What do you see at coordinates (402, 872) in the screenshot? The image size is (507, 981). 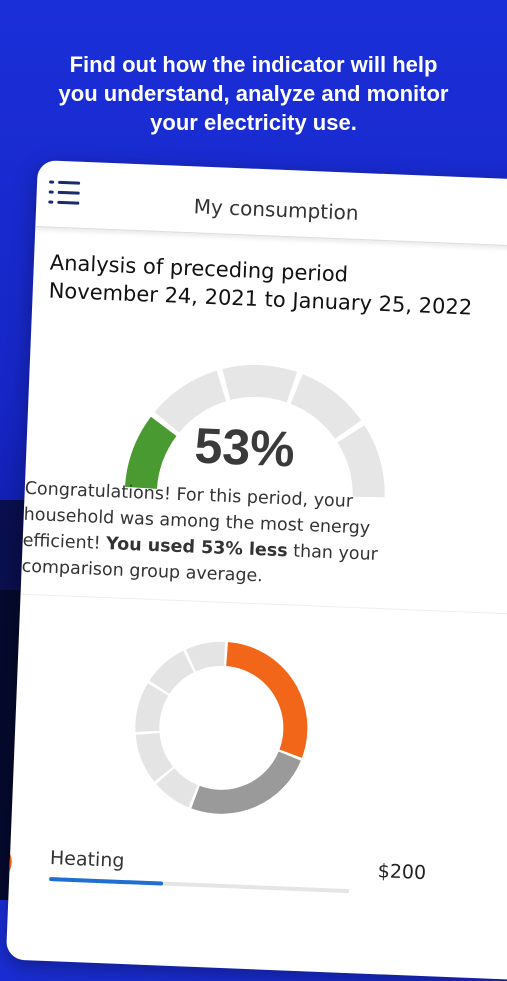 I see `heating-value: $200` at bounding box center [402, 872].